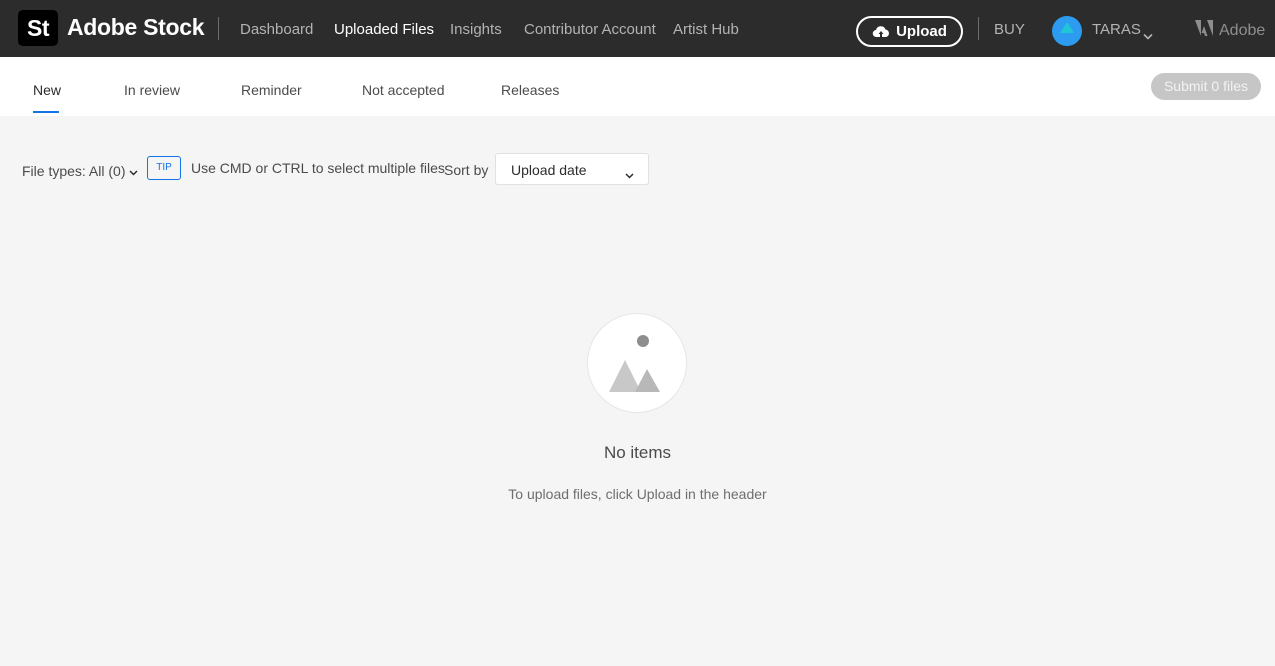 The height and width of the screenshot is (666, 1275). I want to click on upload-button: Upload, so click(909, 31).